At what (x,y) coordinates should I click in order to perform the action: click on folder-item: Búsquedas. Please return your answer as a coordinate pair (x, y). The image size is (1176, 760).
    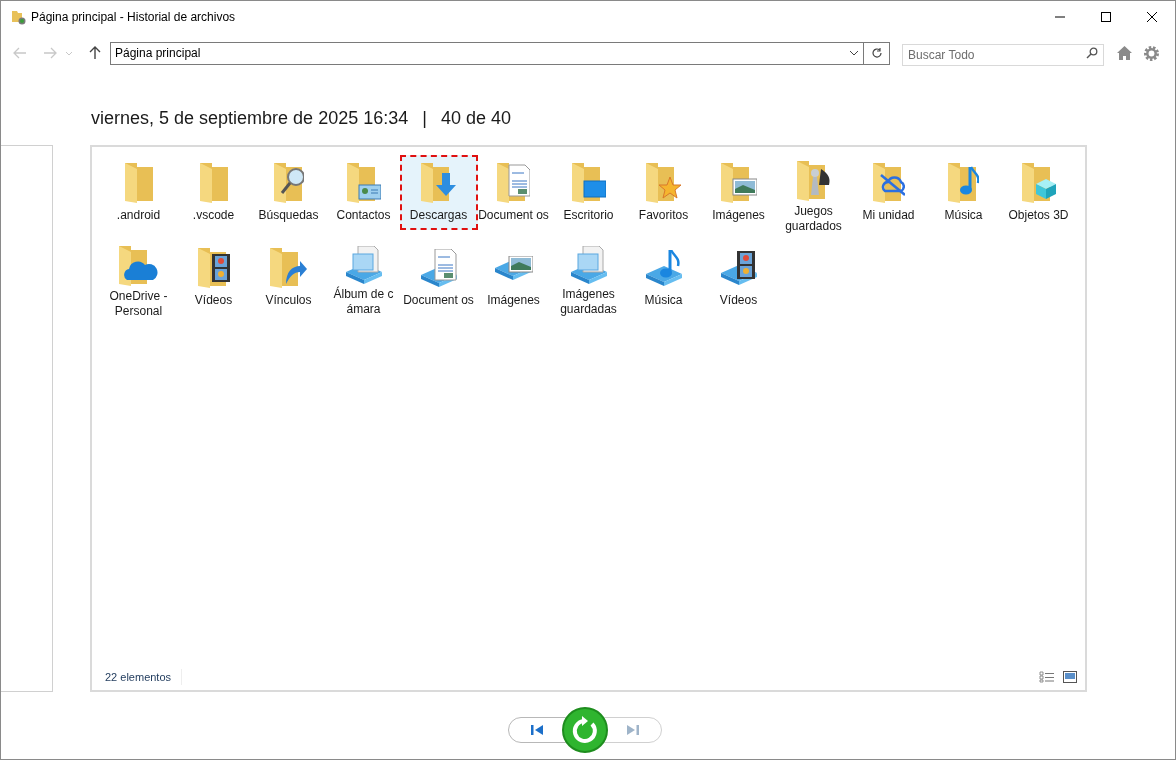
    Looking at the image, I should click on (288, 192).